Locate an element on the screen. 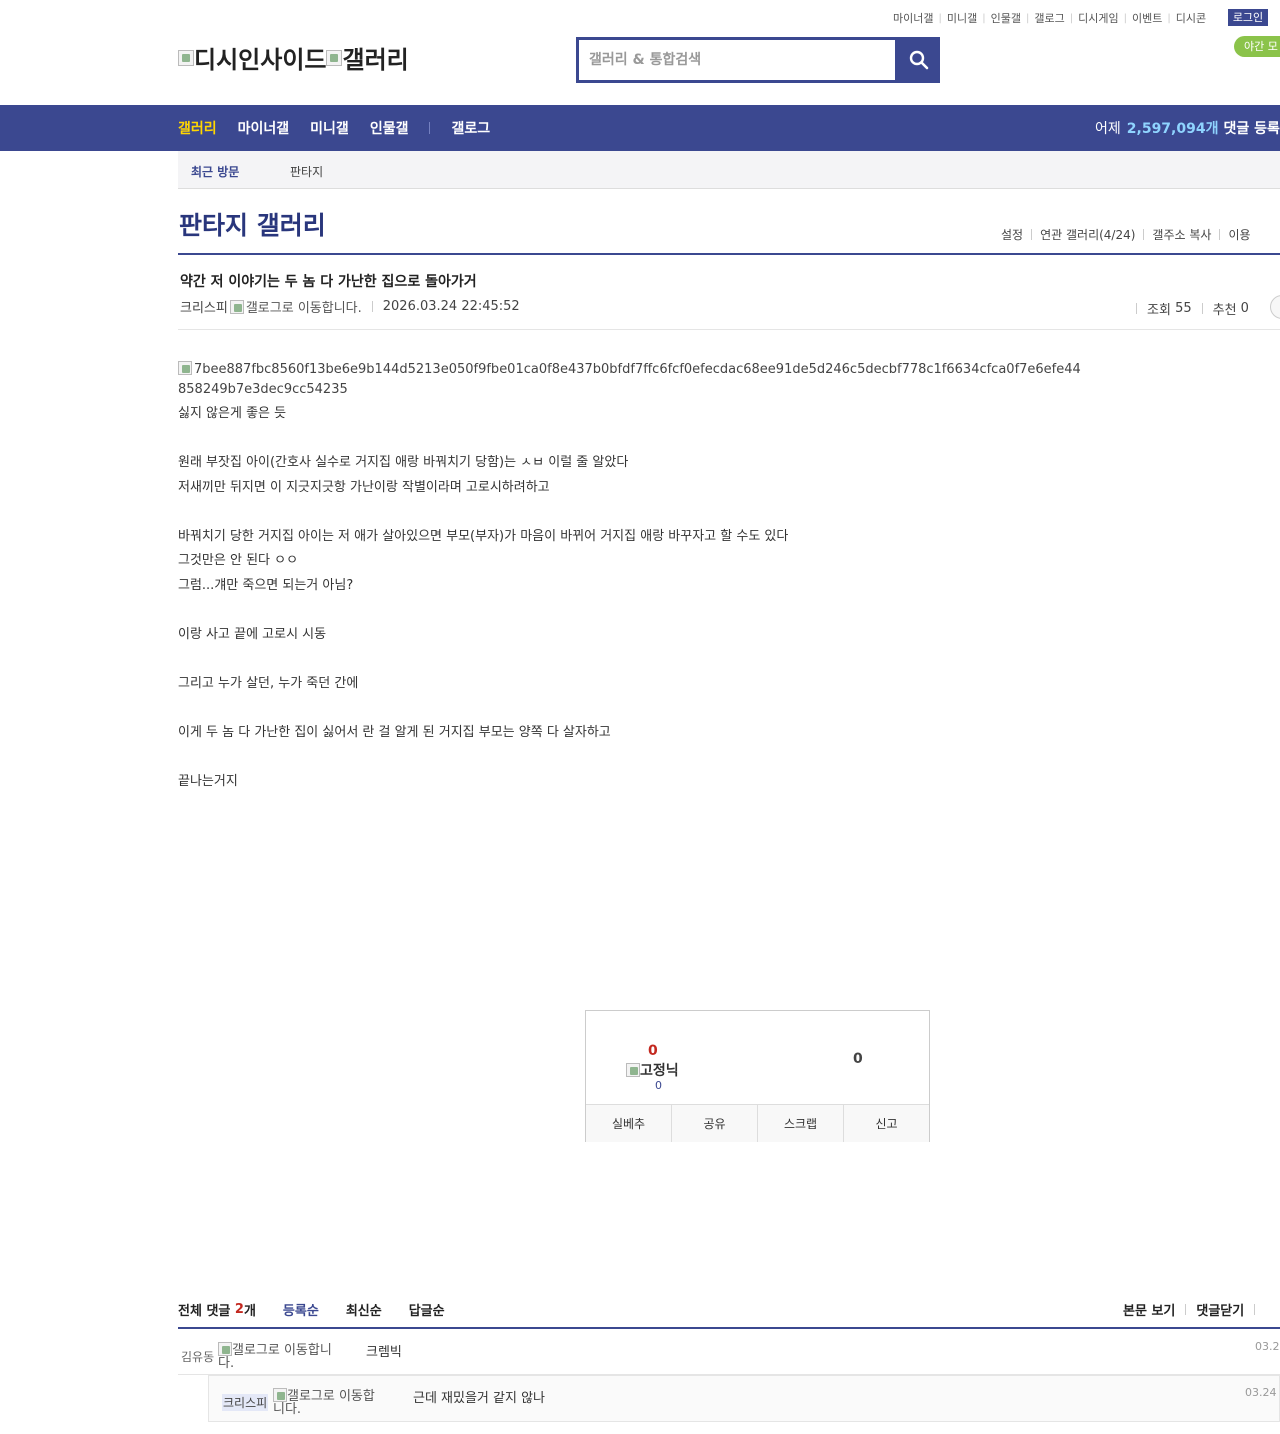 The height and width of the screenshot is (1434, 1280). report-button: 신고 is located at coordinates (886, 1123).